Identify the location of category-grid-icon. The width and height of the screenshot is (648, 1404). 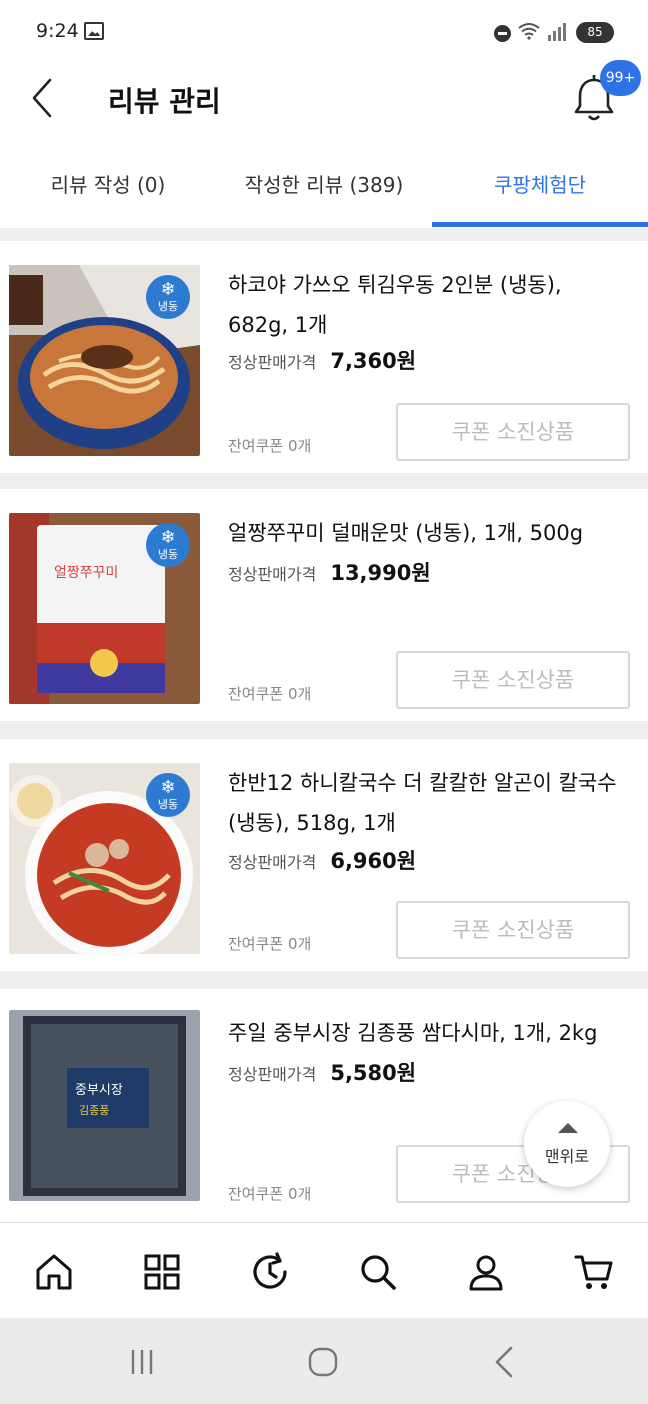
(162, 1272).